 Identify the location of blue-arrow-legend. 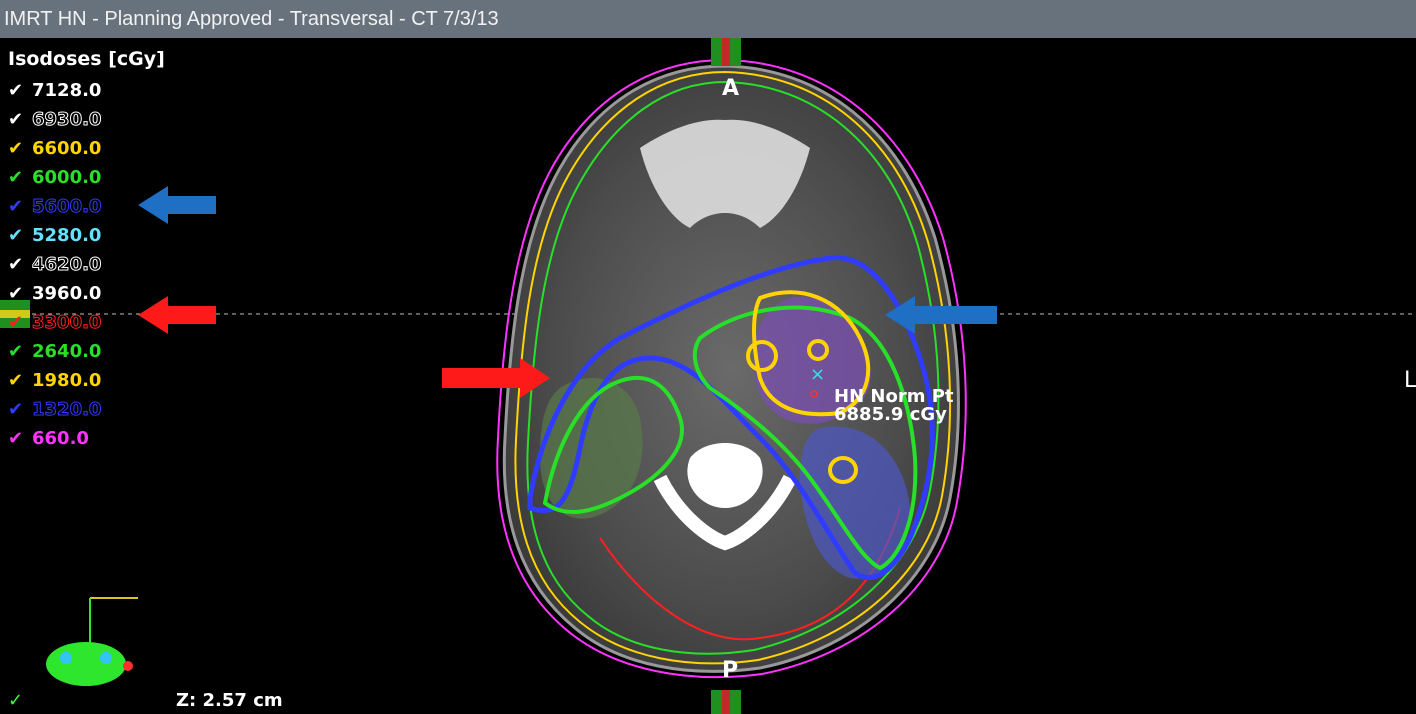
(177, 205).